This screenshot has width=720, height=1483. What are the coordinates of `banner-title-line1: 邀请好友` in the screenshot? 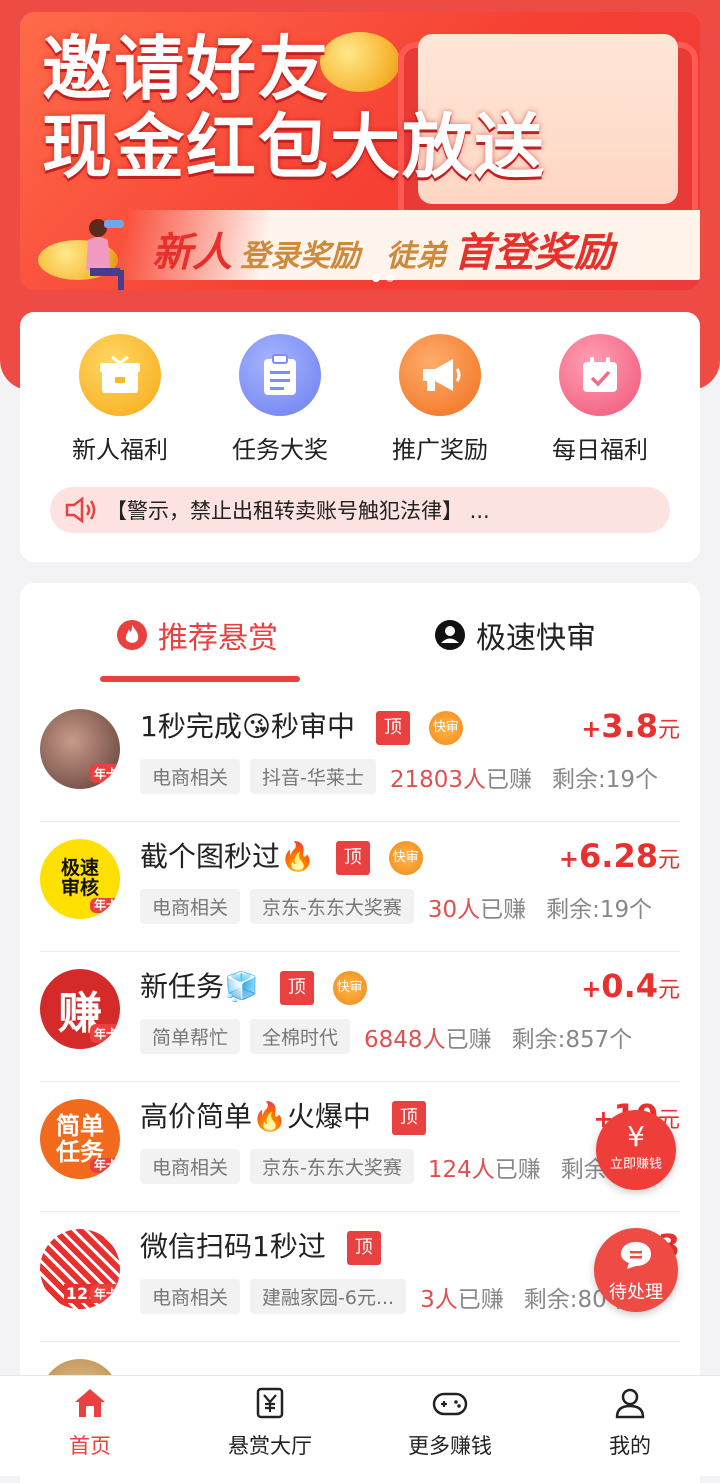 It's located at (186, 69).